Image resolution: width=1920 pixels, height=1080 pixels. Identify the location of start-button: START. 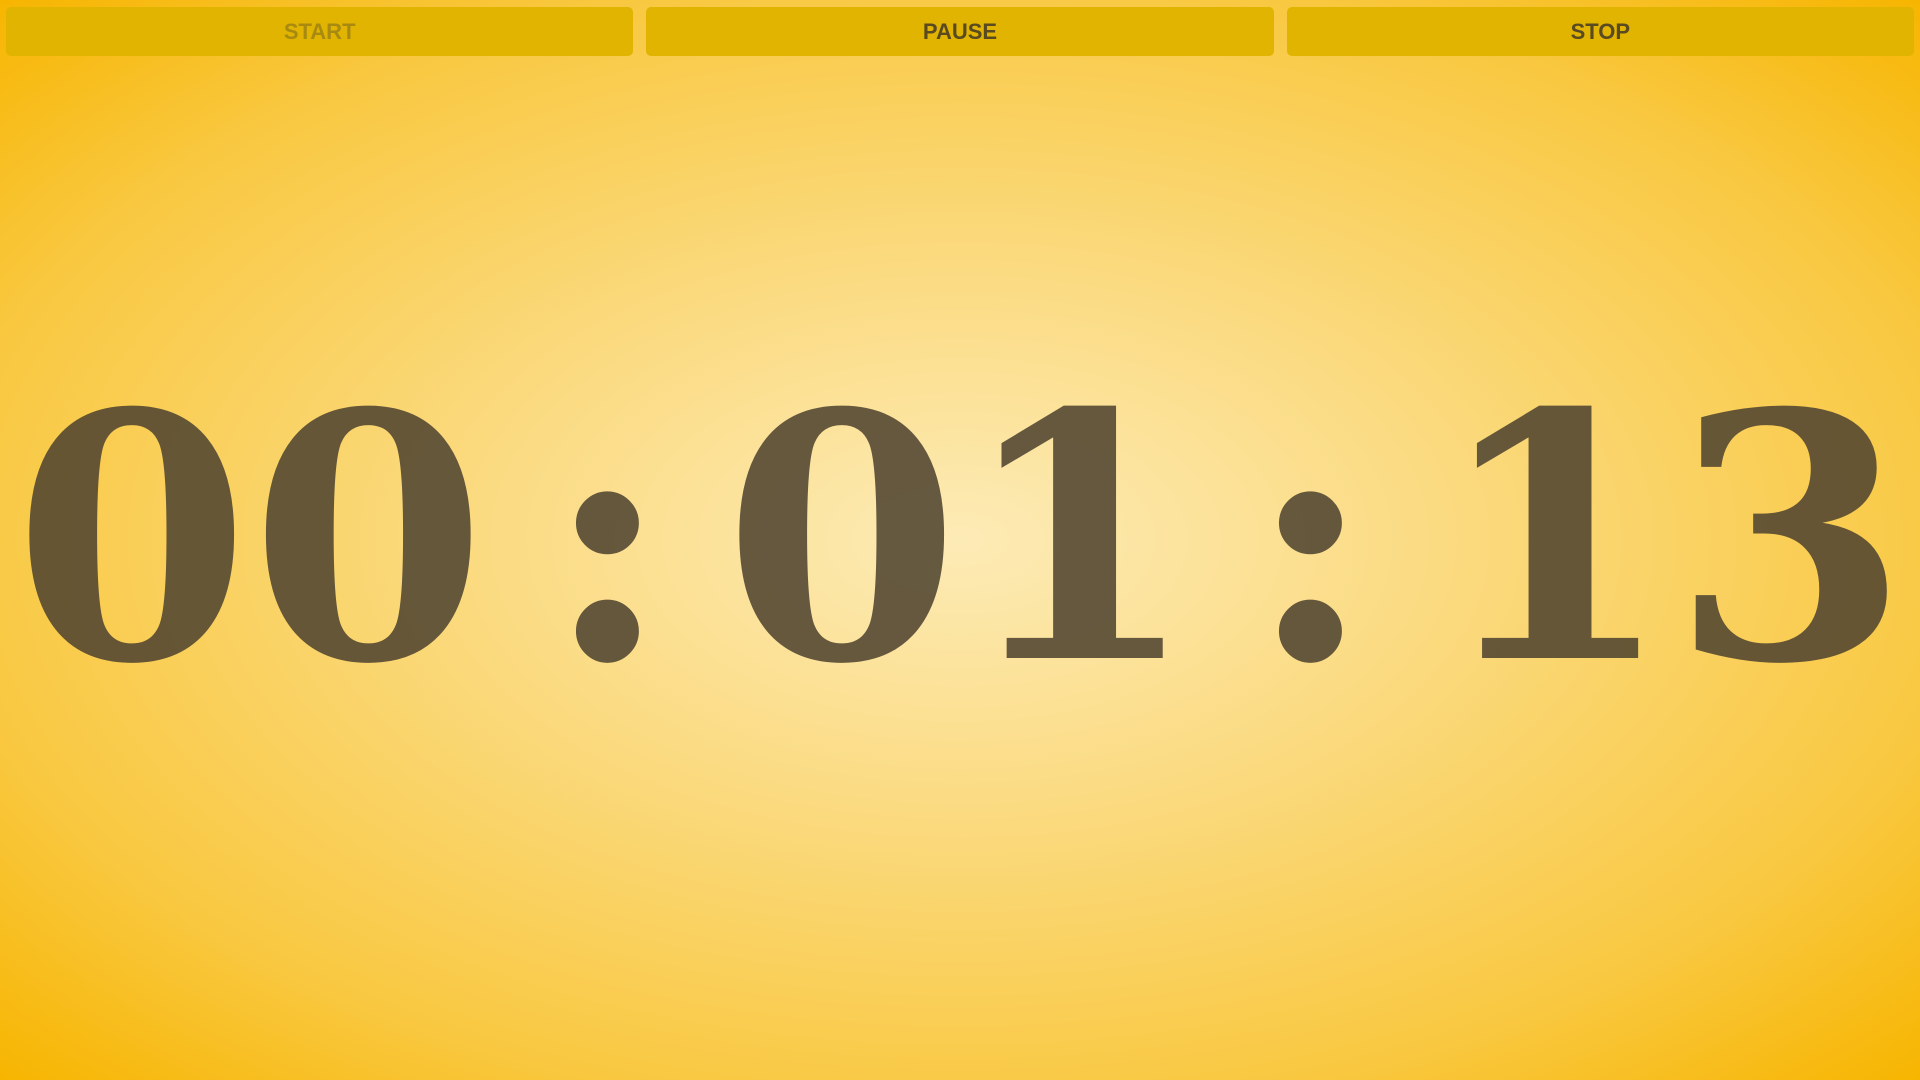
(320, 31).